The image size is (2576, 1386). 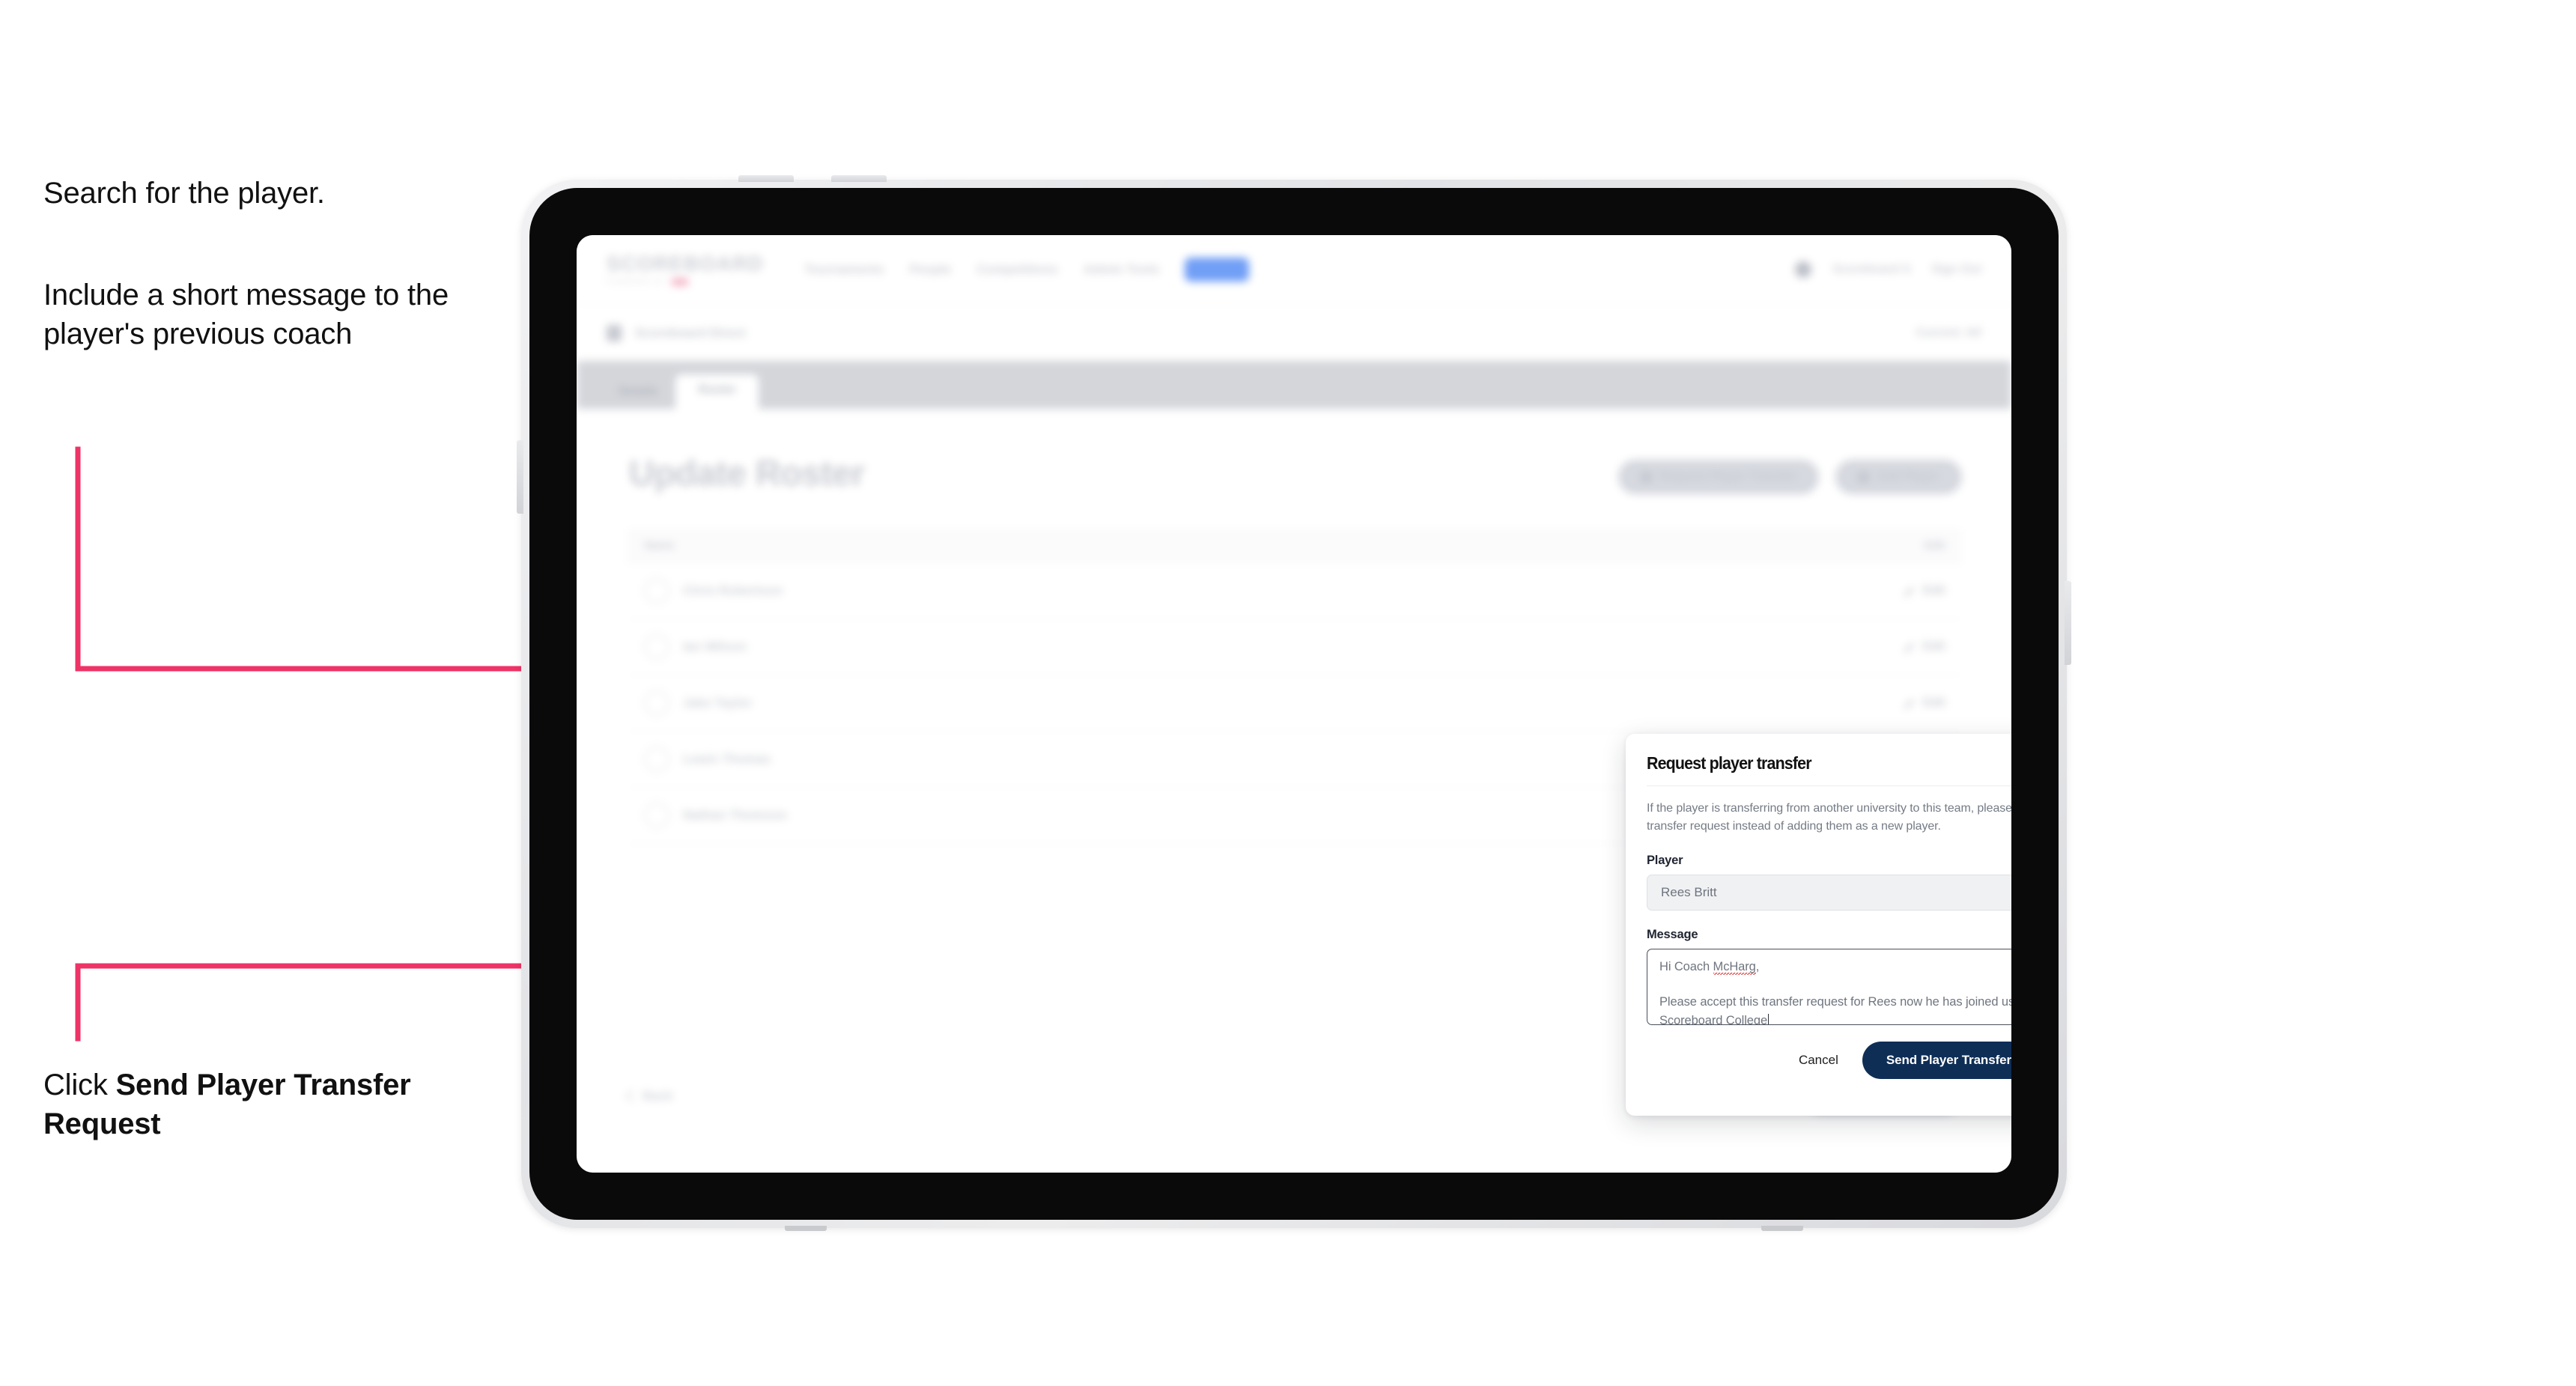 I want to click on column-header-edit: Edit, so click(x=1934, y=545).